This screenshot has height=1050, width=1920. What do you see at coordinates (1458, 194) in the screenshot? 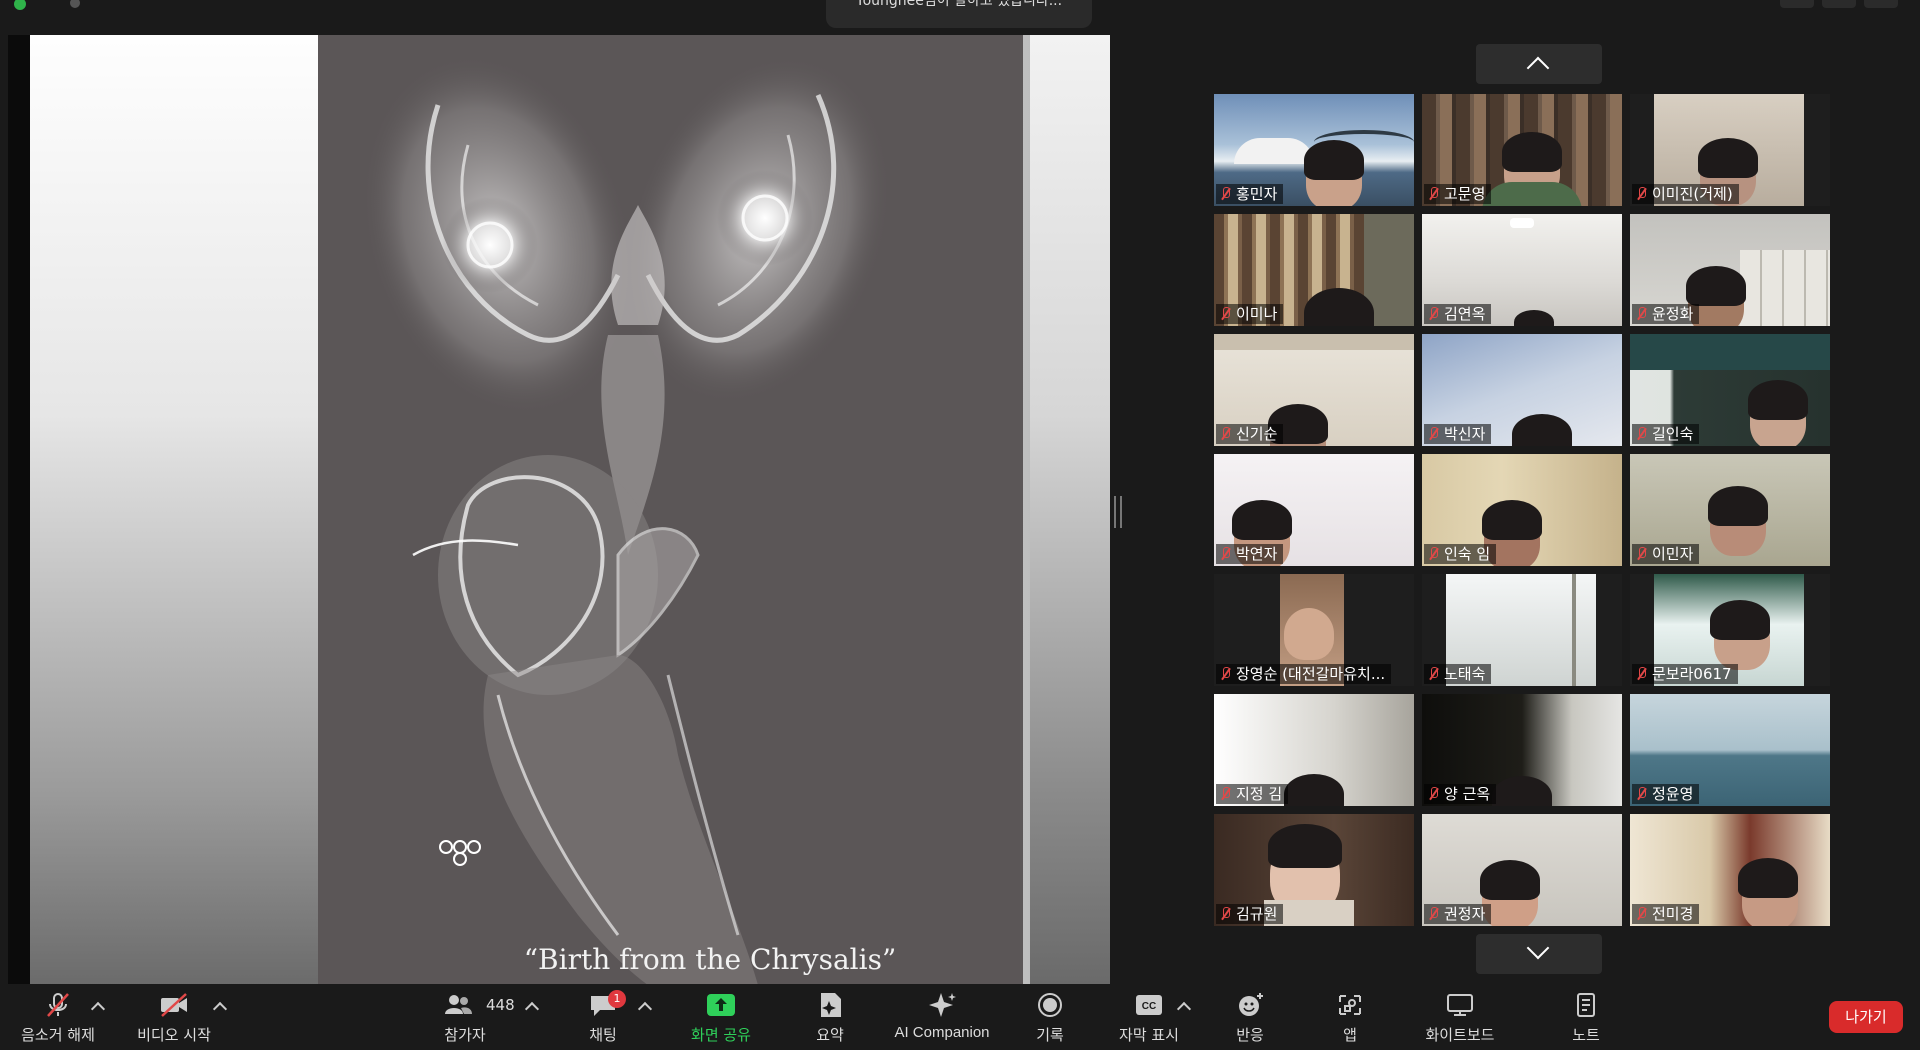
I see `participant-name: 고문영` at bounding box center [1458, 194].